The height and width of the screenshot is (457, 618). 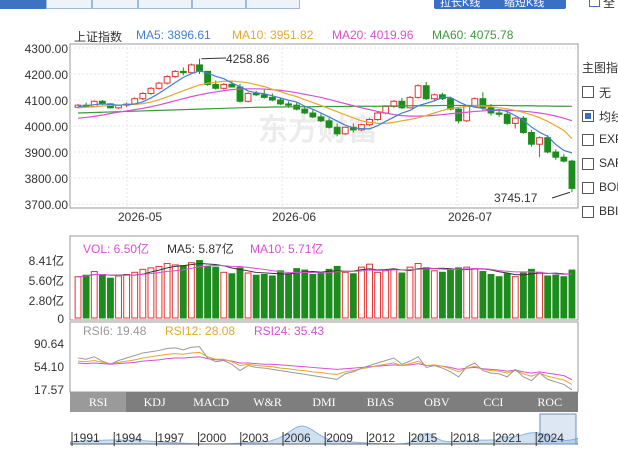 I want to click on option-bbi-checkbox, so click(x=588, y=212).